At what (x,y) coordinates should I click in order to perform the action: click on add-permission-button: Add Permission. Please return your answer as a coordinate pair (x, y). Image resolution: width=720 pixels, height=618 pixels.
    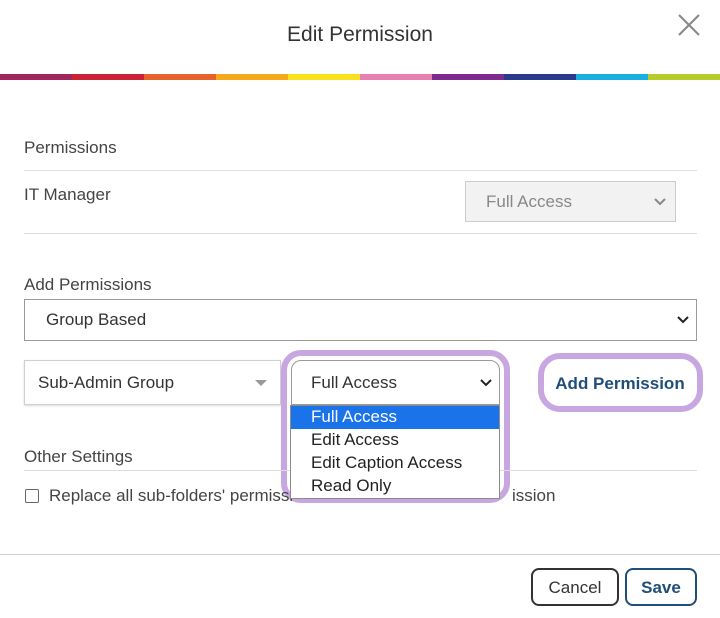
    Looking at the image, I should click on (620, 383).